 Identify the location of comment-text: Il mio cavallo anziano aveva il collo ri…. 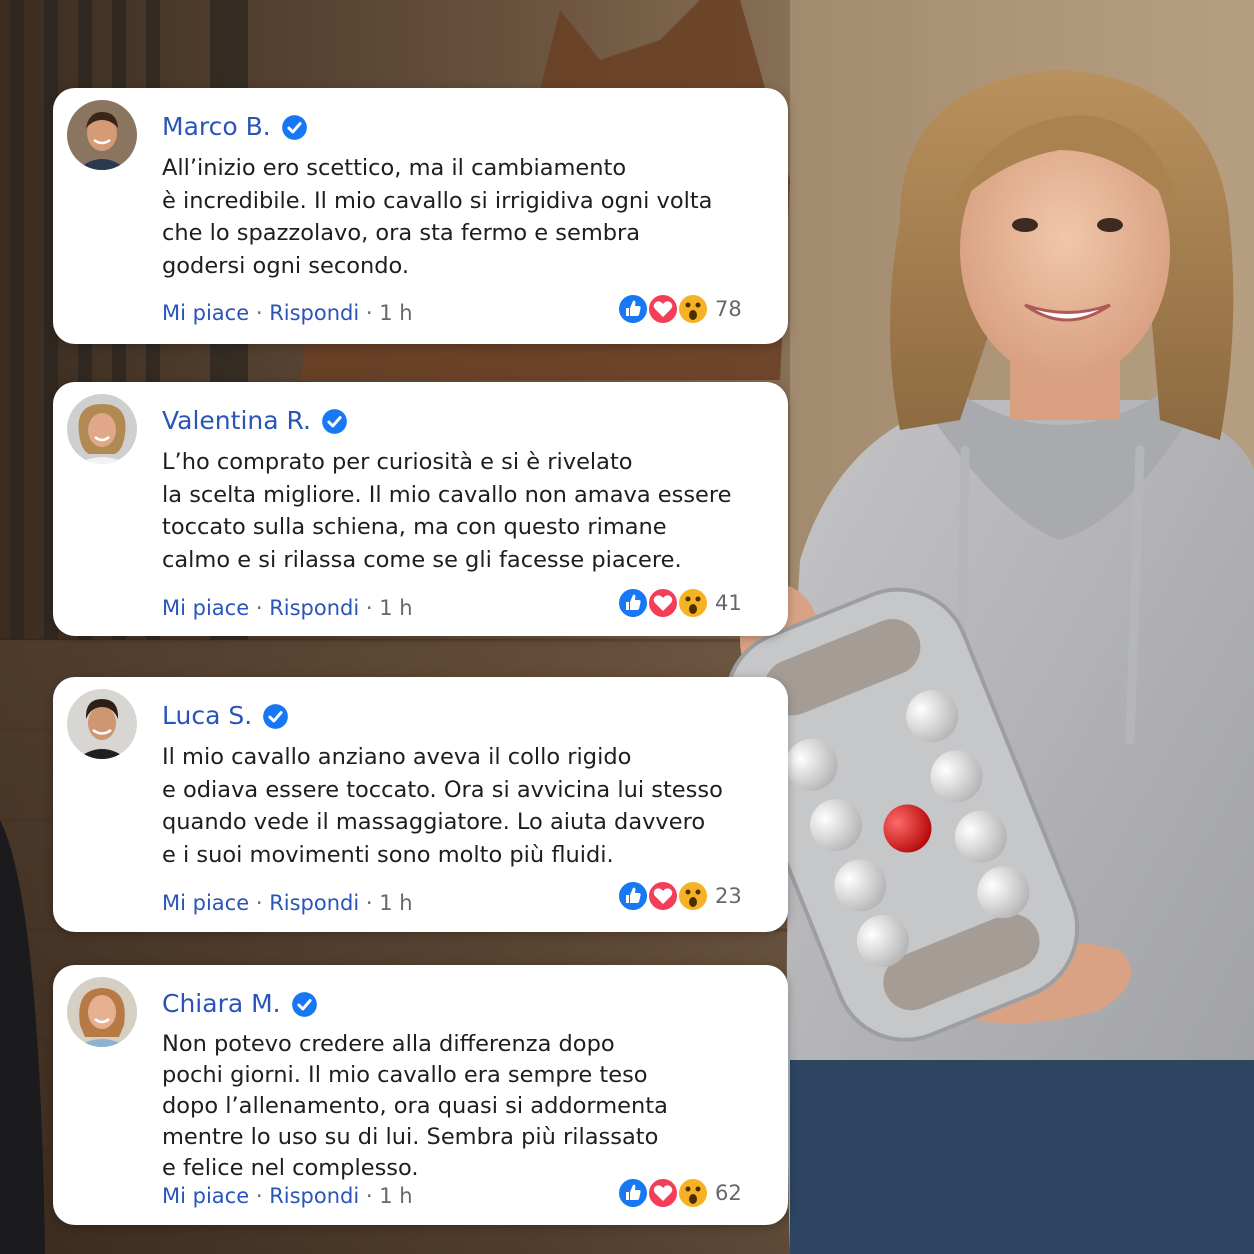
(442, 806).